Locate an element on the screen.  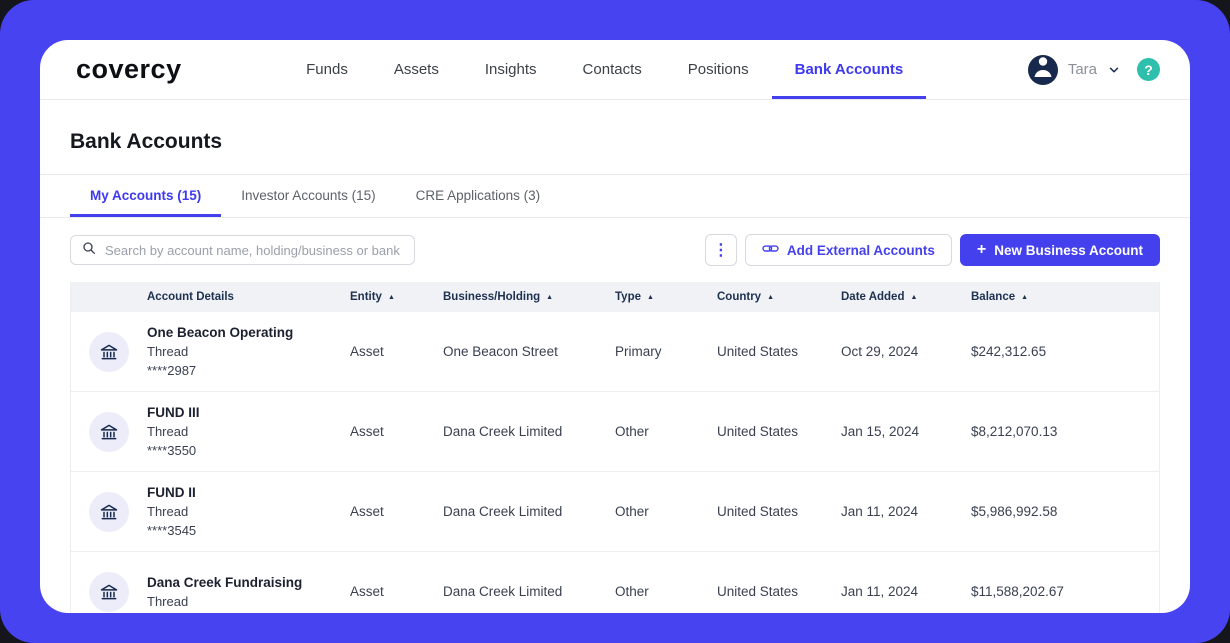
tab-investor-accounts: Investor Accounts (15) is located at coordinates (308, 196).